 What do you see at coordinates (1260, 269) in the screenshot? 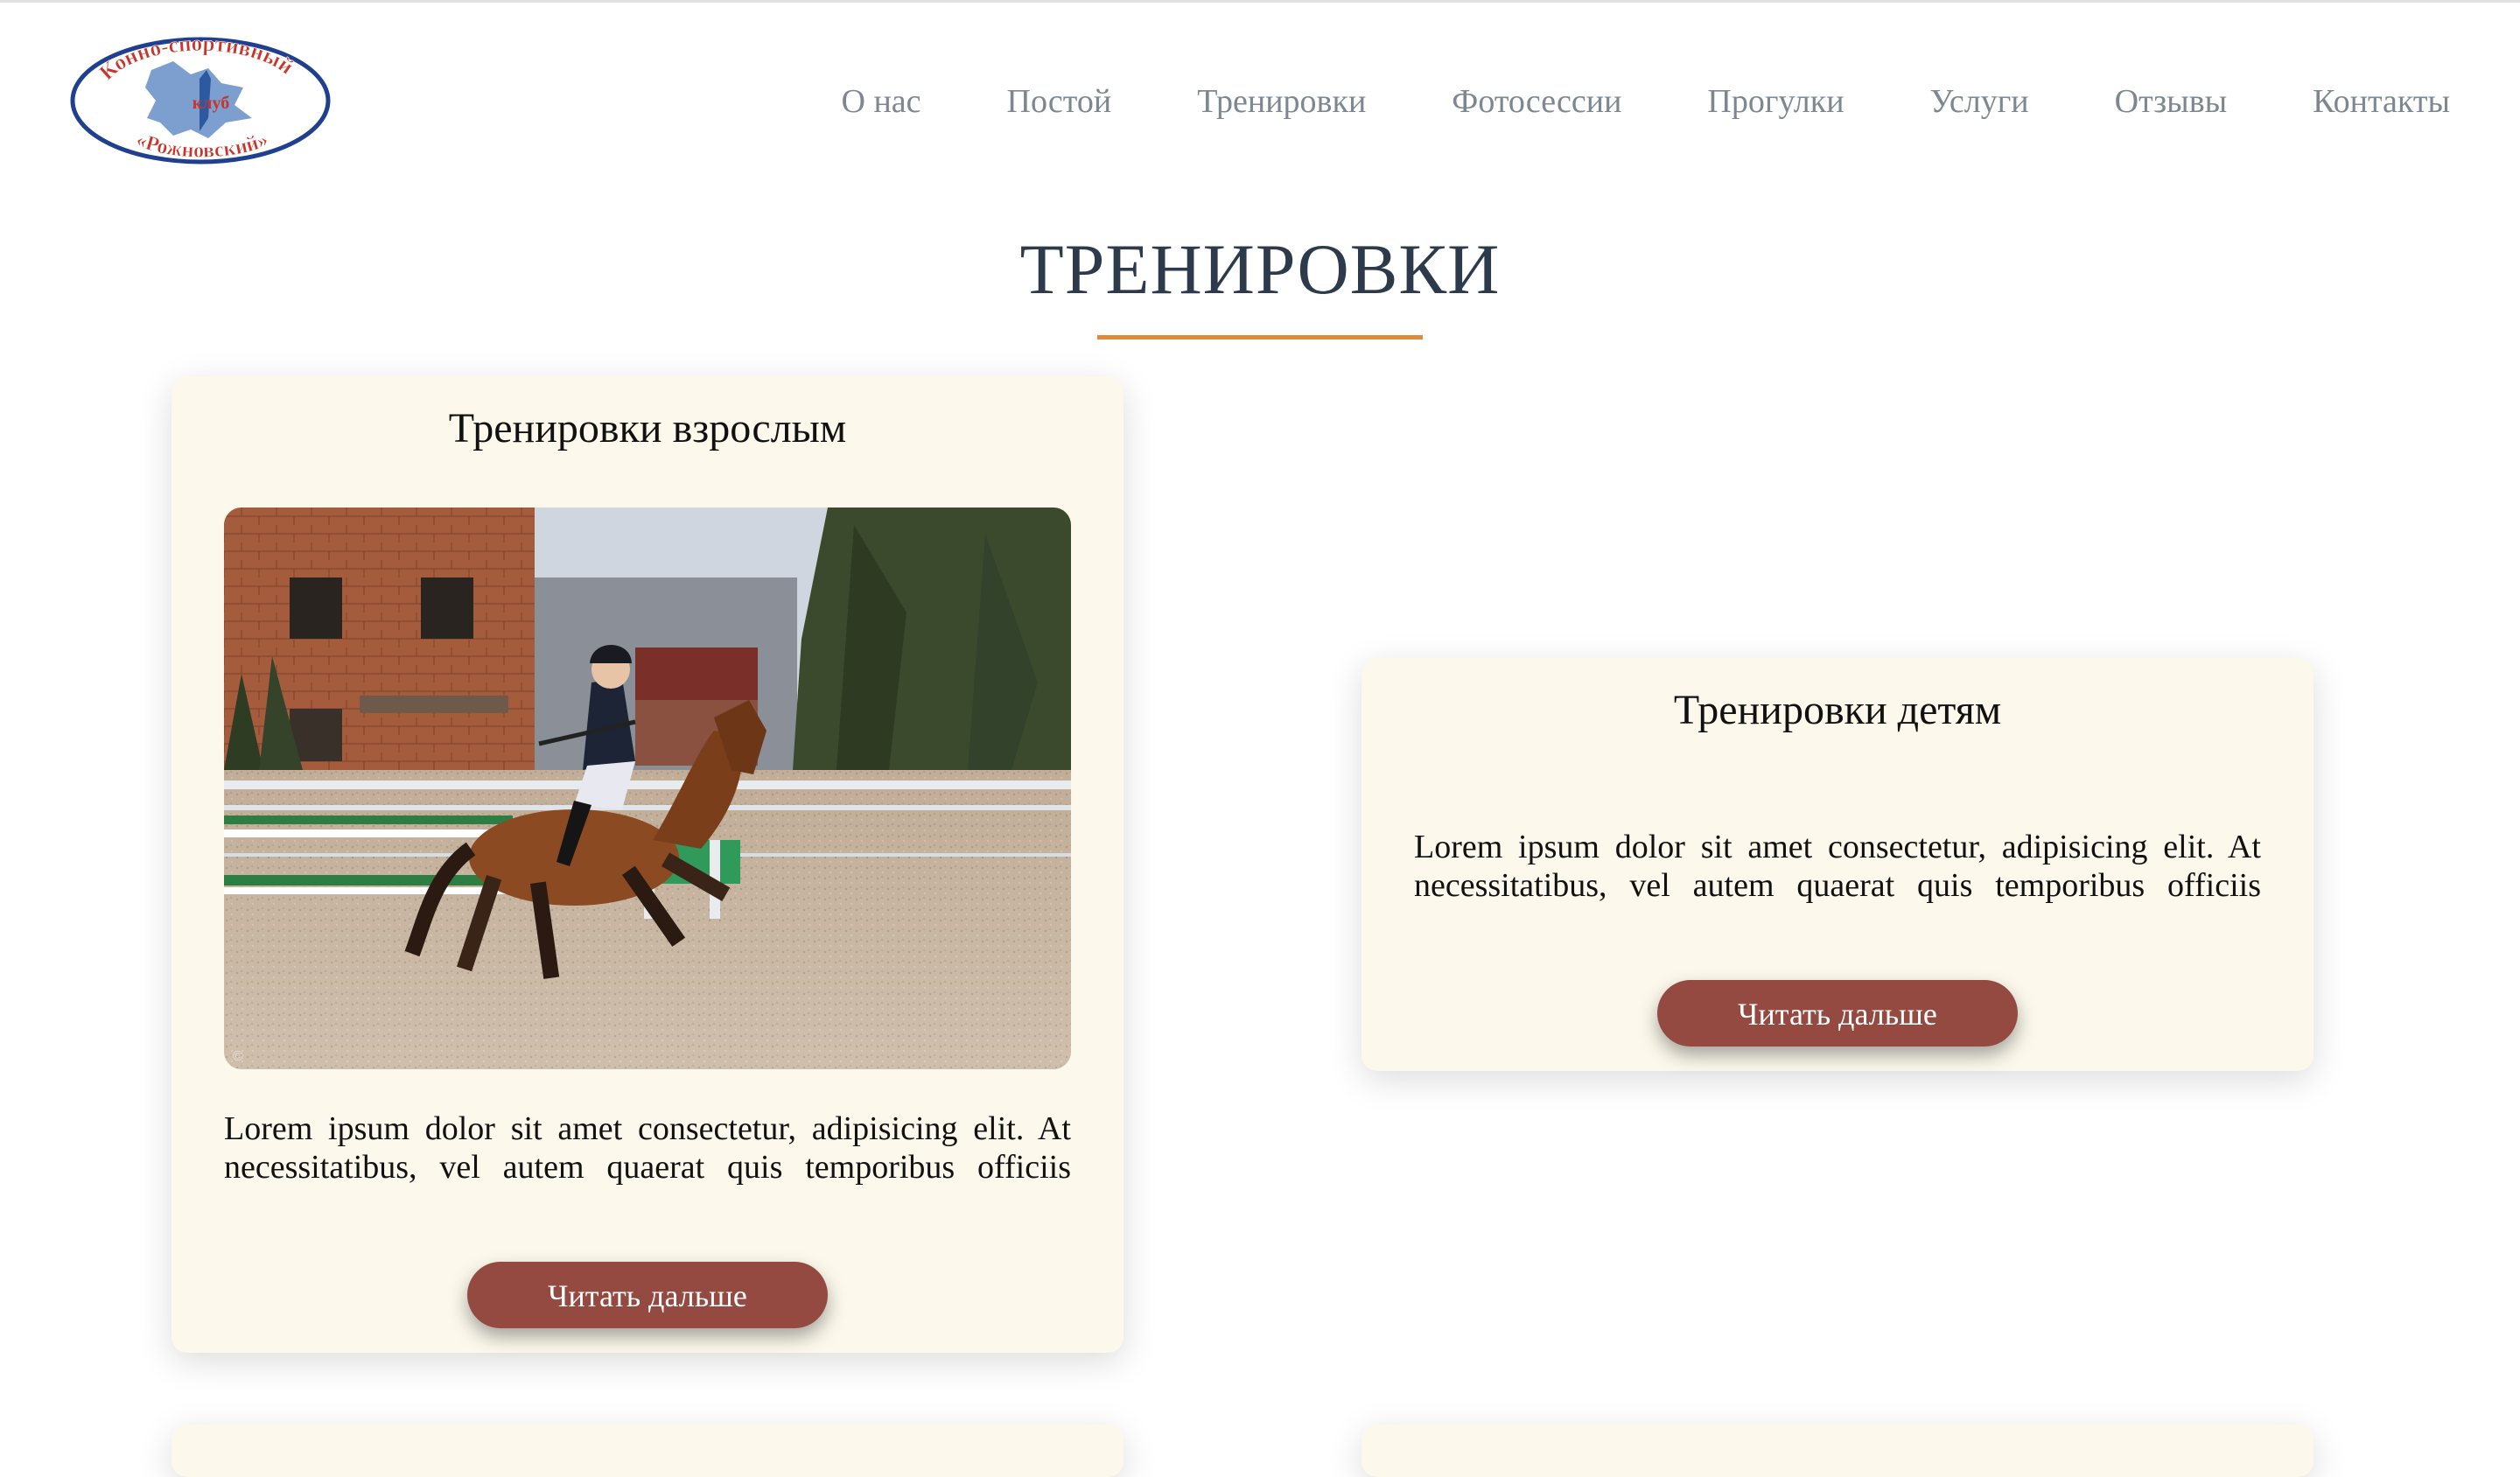
I see `section-title: ТРЕНИРОВКИ` at bounding box center [1260, 269].